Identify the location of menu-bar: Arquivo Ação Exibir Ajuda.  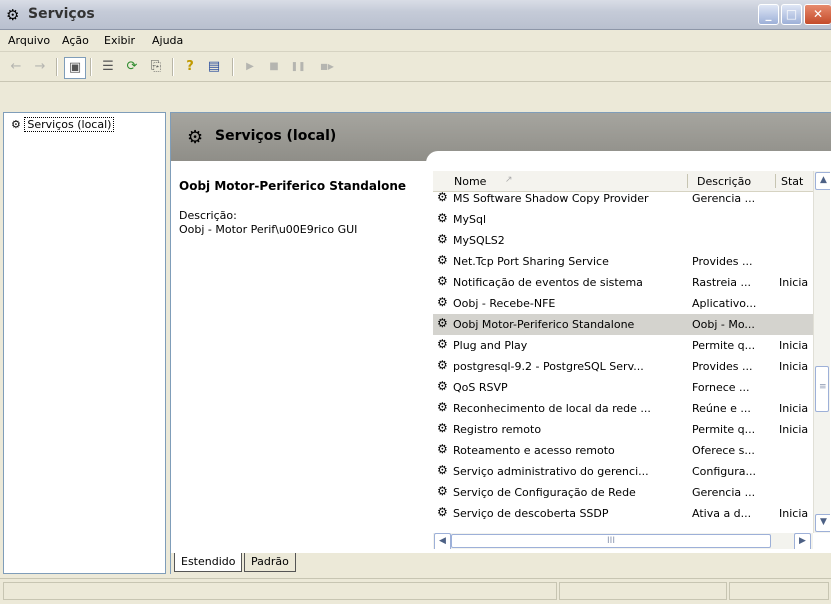
(415, 41).